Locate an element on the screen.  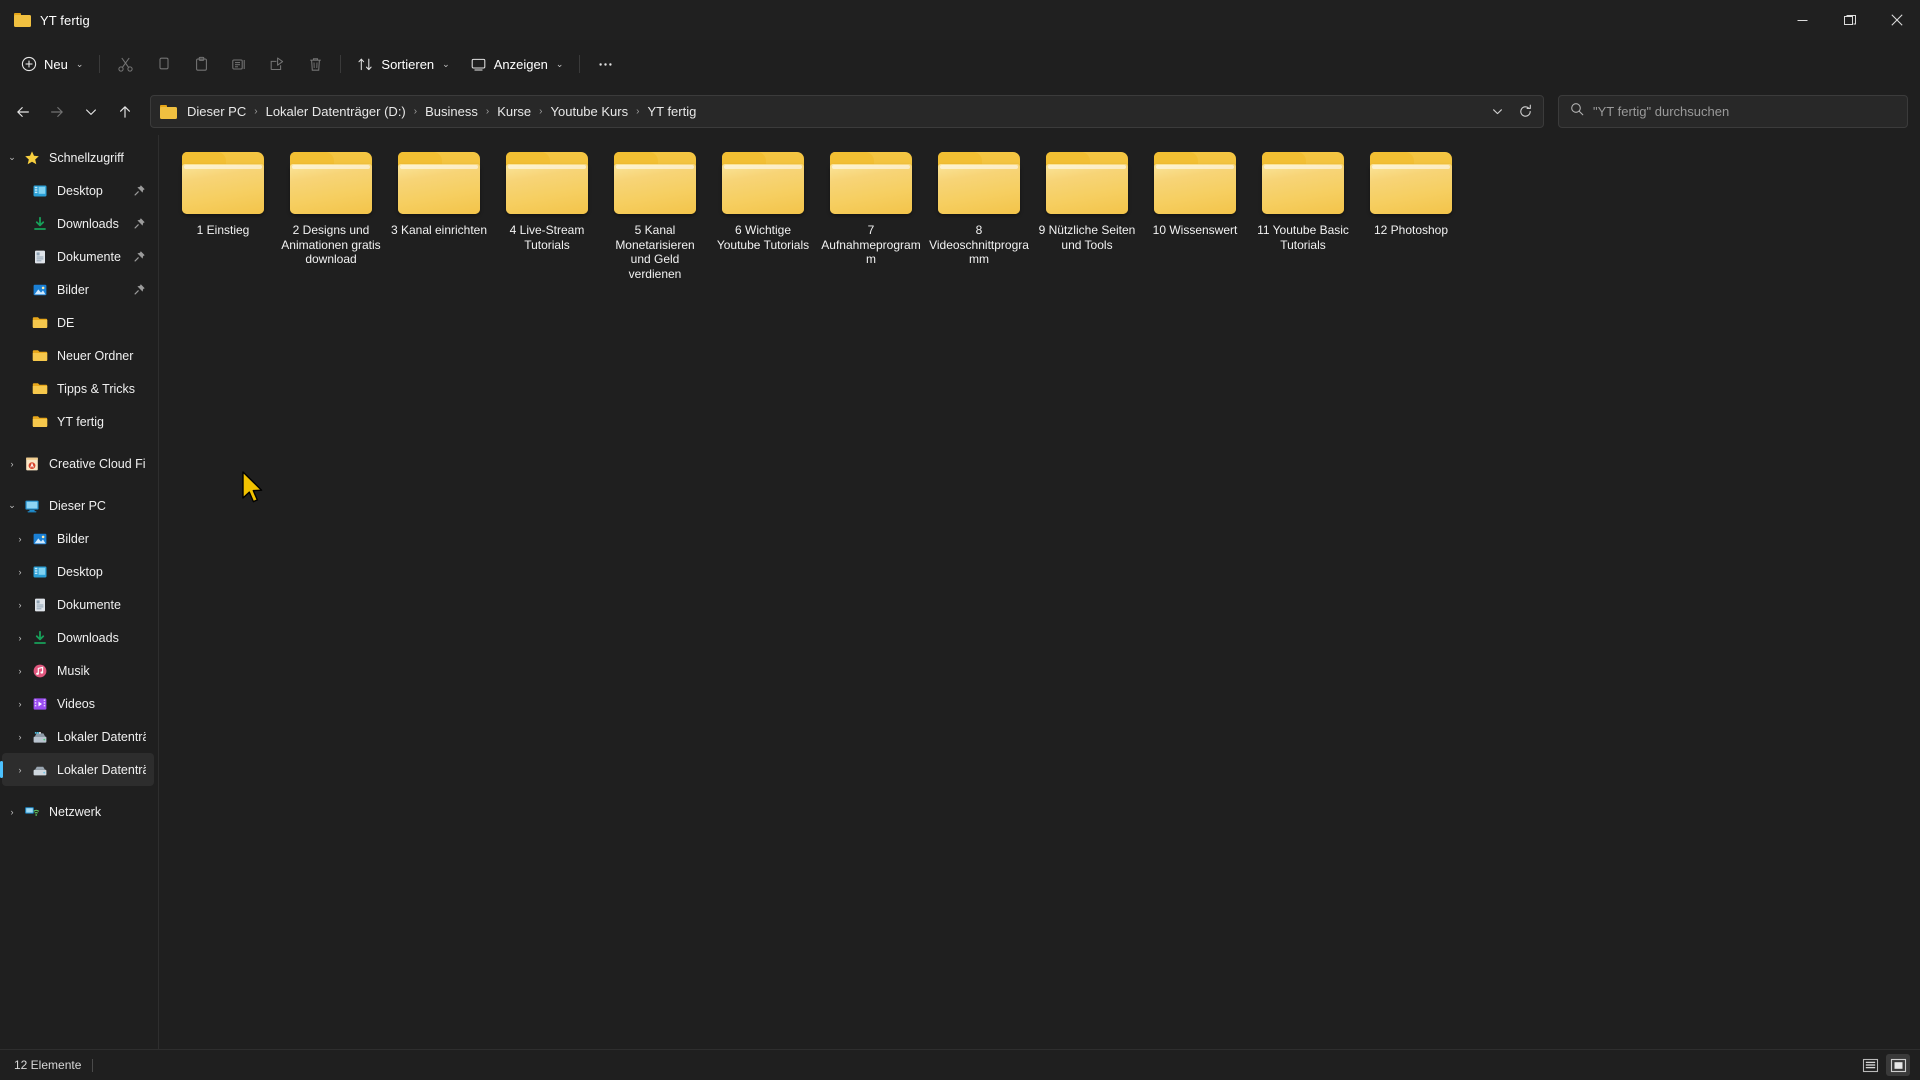
sidebar-item-videos: › Videos is located at coordinates (78, 703).